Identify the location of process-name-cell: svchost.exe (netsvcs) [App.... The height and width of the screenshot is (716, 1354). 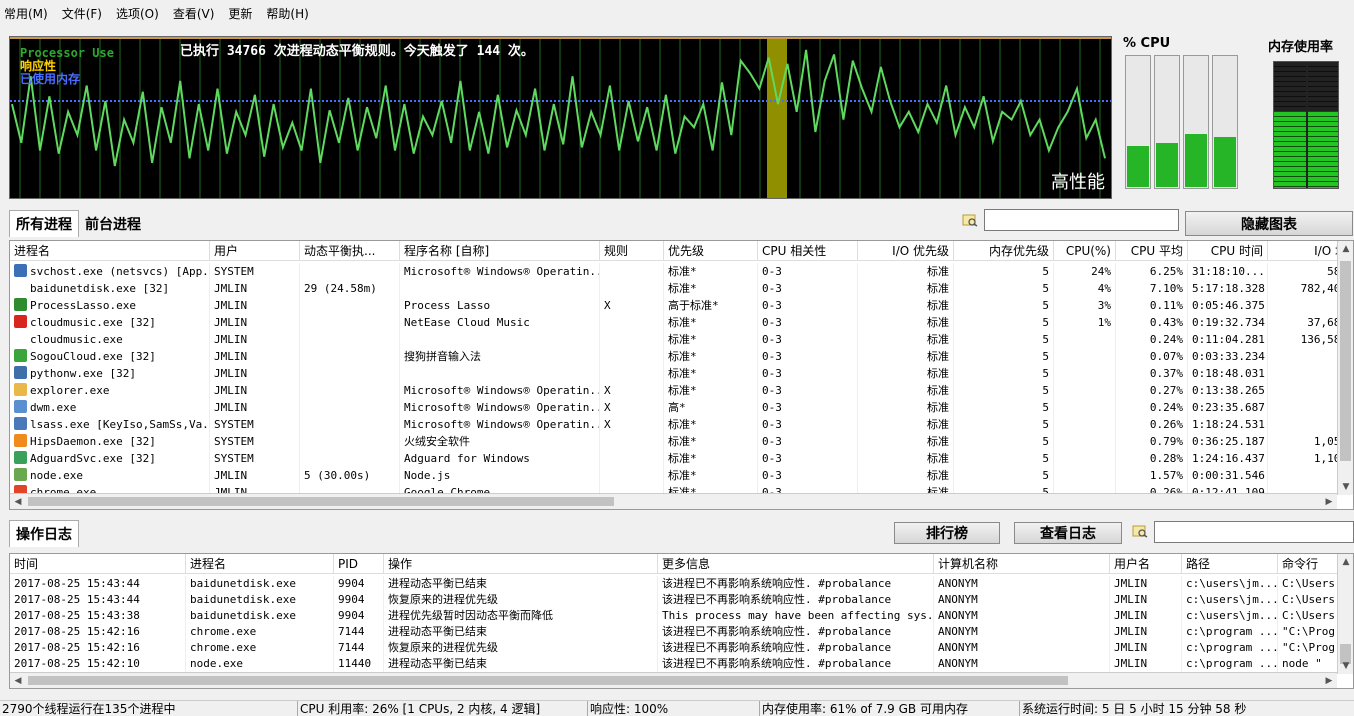
(110, 271).